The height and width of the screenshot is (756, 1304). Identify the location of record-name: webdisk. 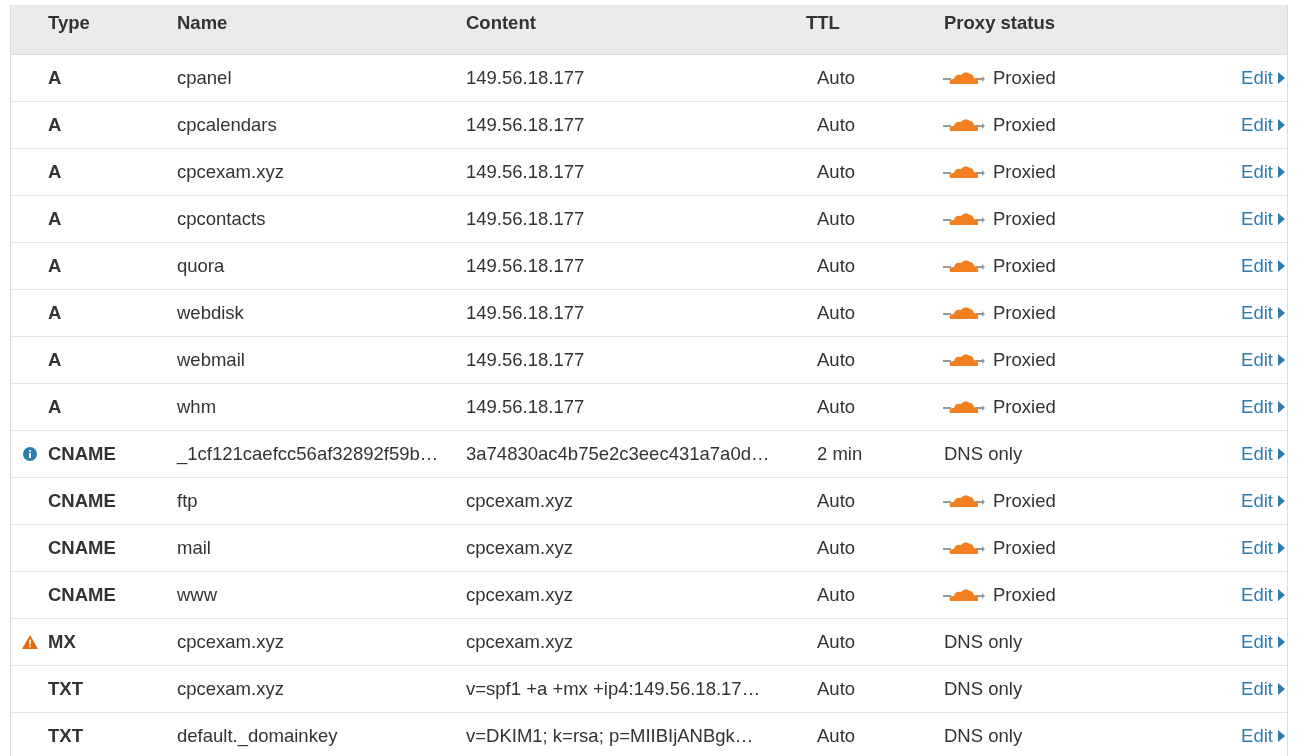
(211, 313).